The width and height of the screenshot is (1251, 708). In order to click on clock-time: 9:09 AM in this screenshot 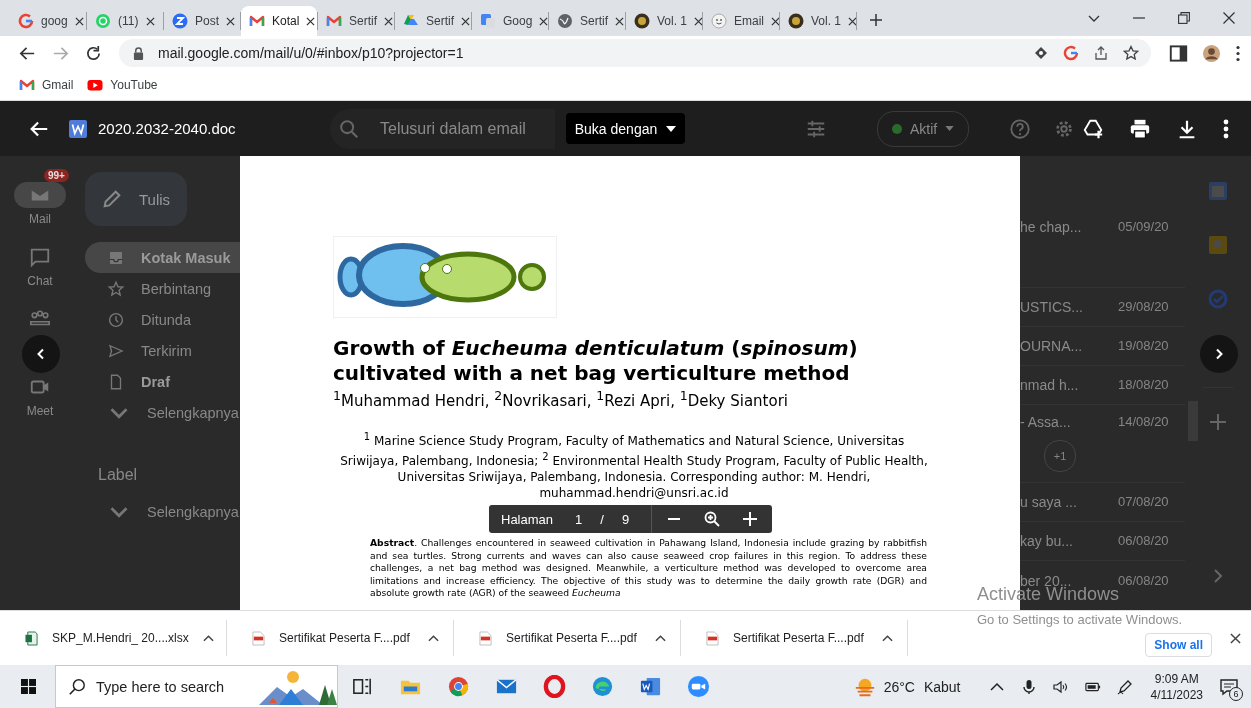, I will do `click(1176, 678)`.